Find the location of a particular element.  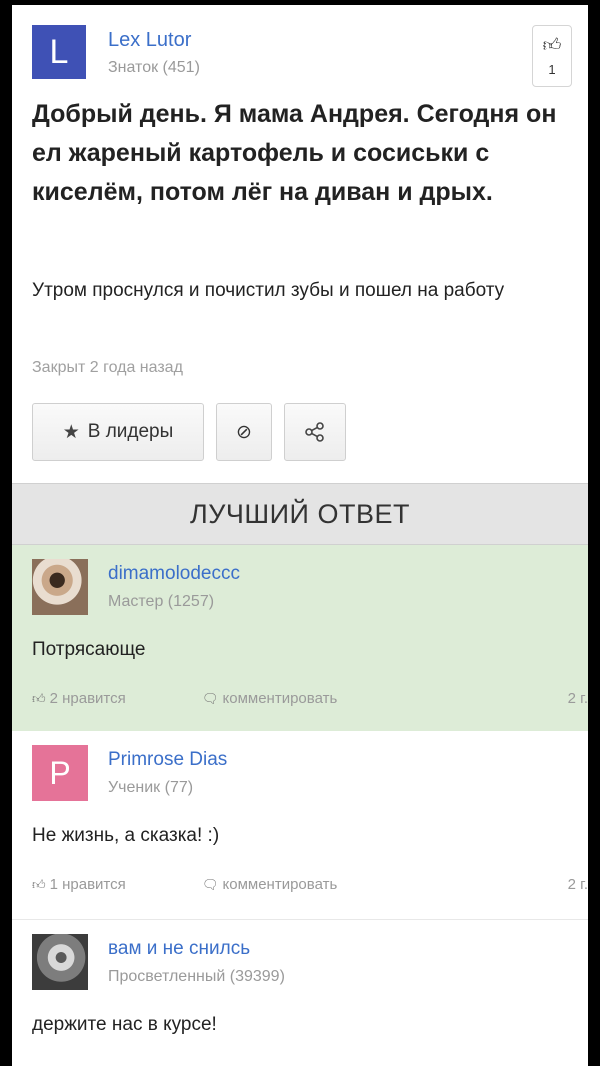

answer-author-rank: Мастер (1257) is located at coordinates (161, 601).